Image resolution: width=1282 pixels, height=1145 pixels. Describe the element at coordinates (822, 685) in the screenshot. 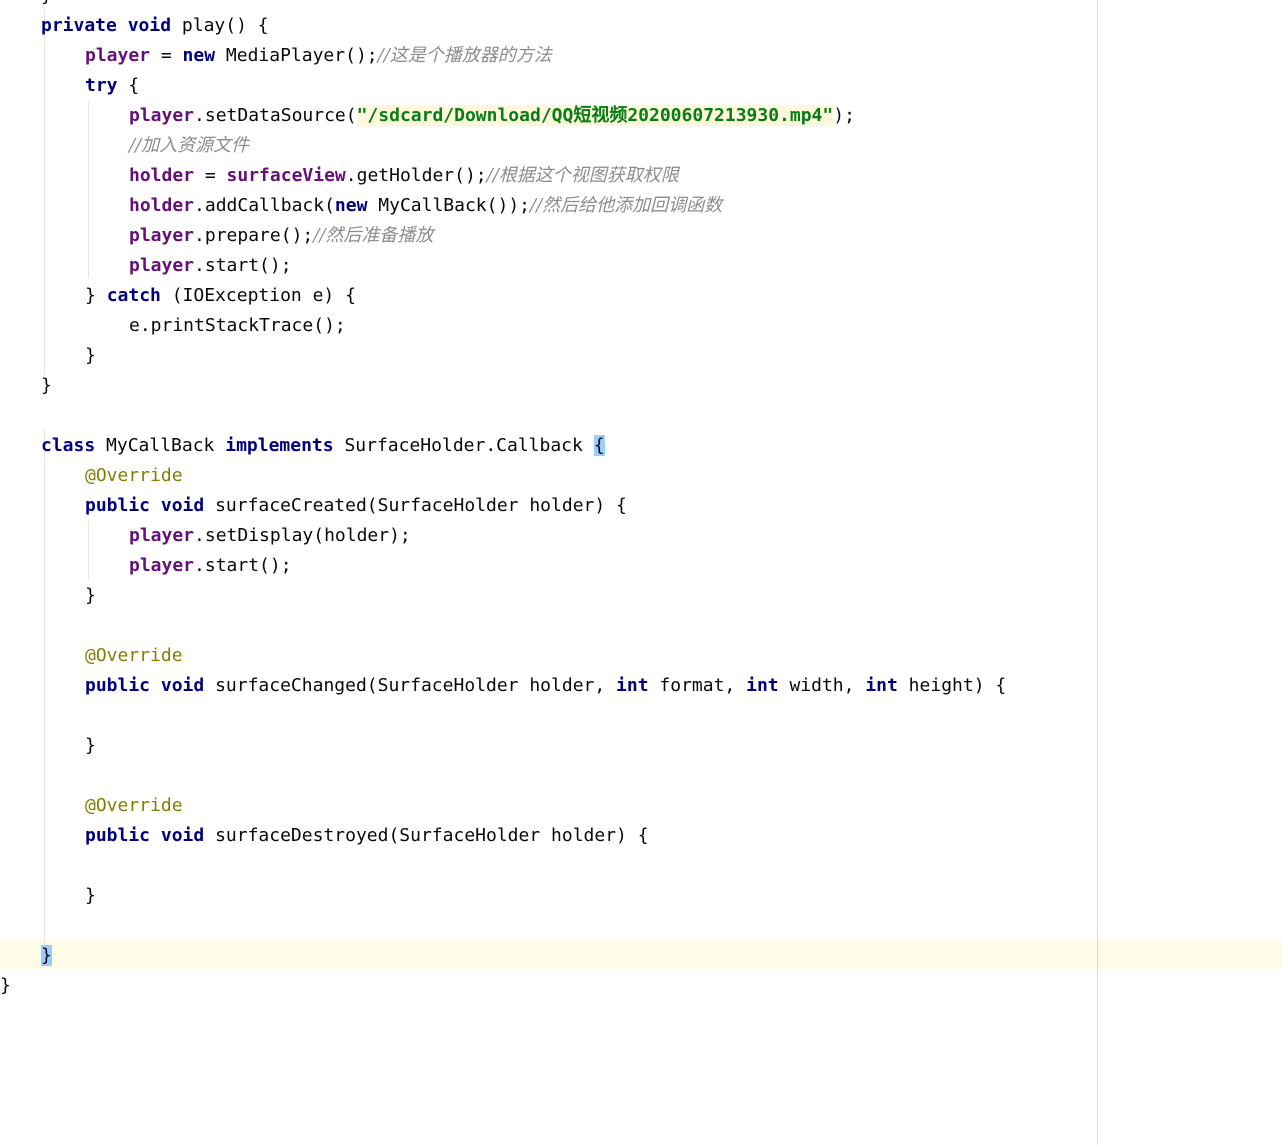

I see `code-token: width,` at that location.